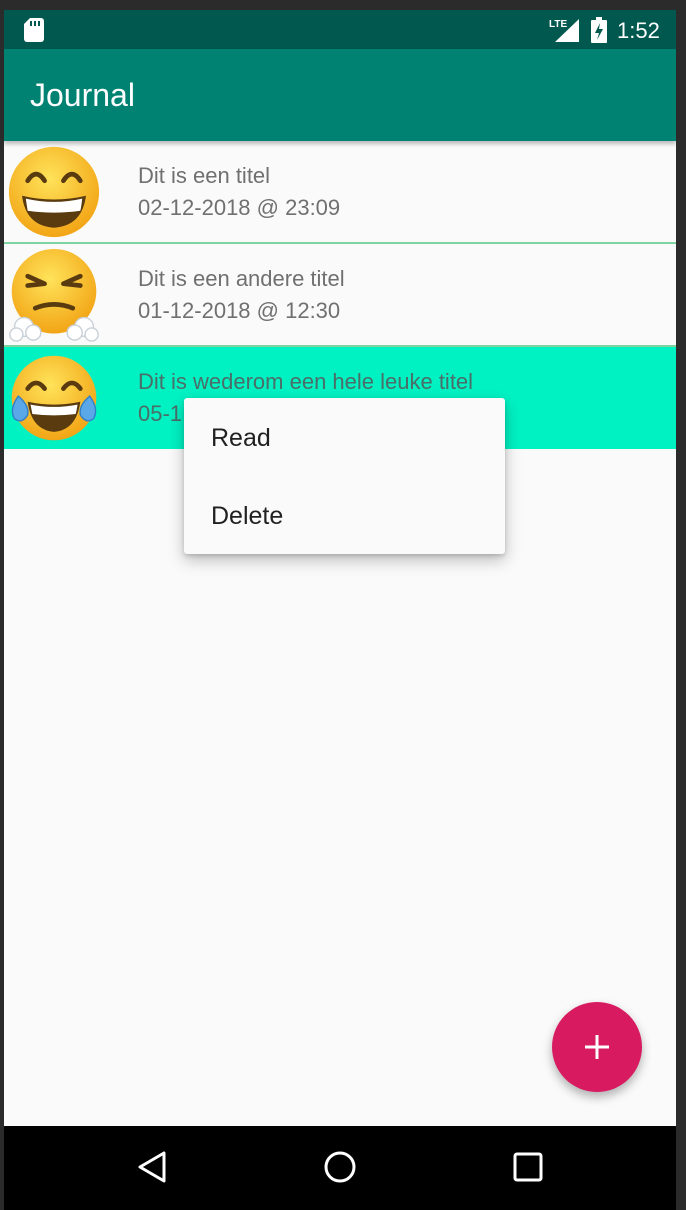  Describe the element at coordinates (54, 192) in the screenshot. I see `grinning-face-icon` at that location.